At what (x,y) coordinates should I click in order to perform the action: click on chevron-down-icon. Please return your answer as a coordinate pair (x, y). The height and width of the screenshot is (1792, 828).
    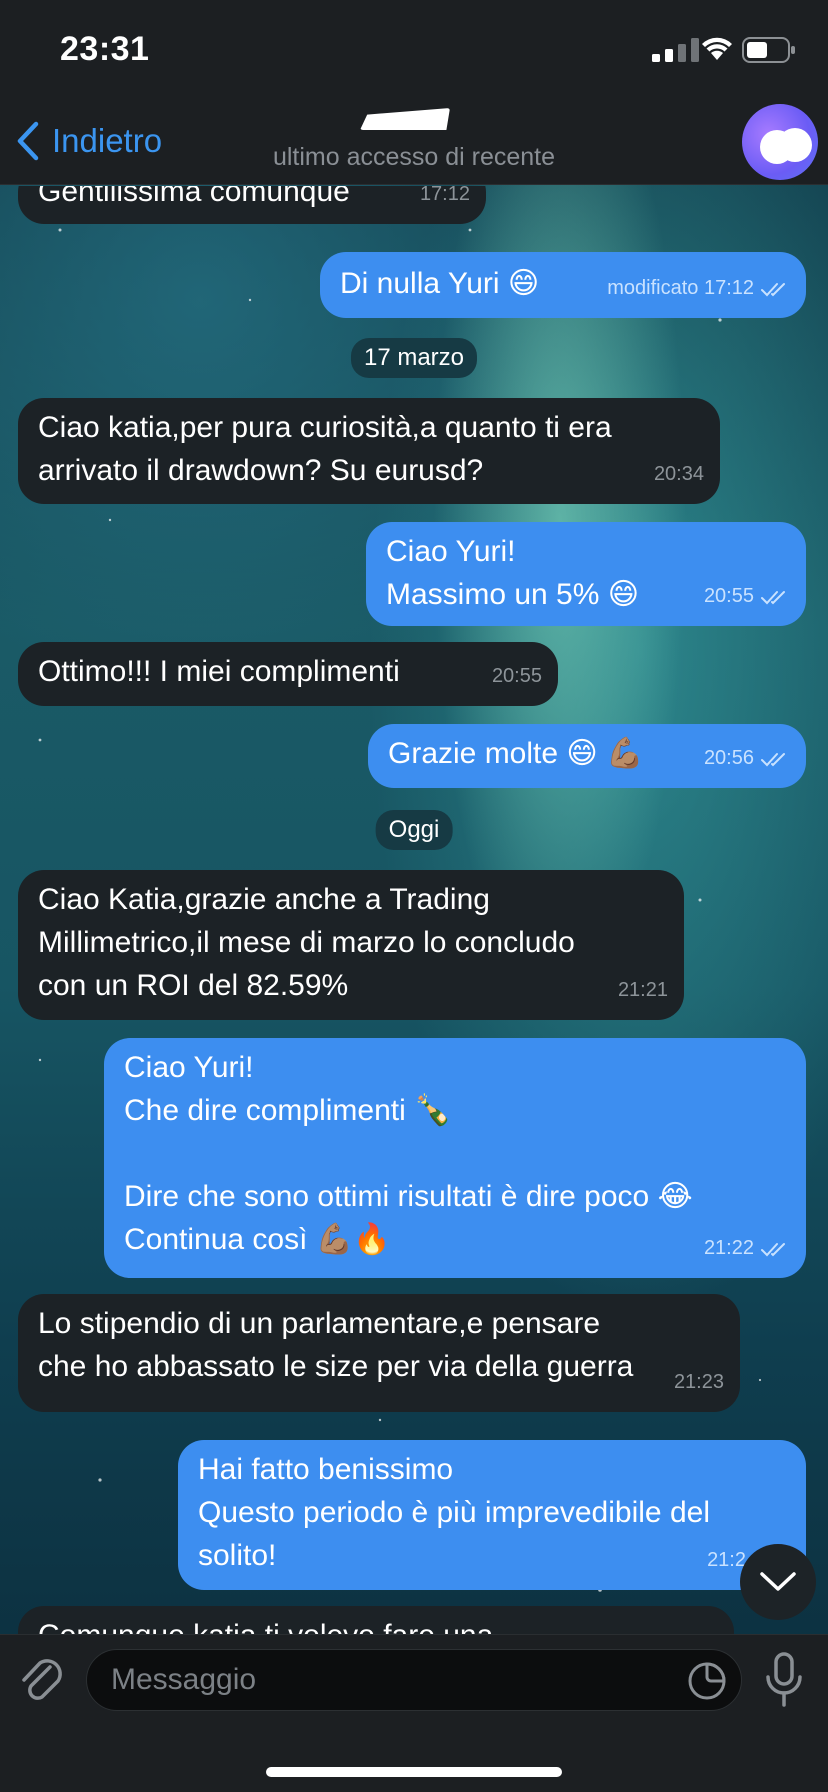
    Looking at the image, I should click on (778, 1581).